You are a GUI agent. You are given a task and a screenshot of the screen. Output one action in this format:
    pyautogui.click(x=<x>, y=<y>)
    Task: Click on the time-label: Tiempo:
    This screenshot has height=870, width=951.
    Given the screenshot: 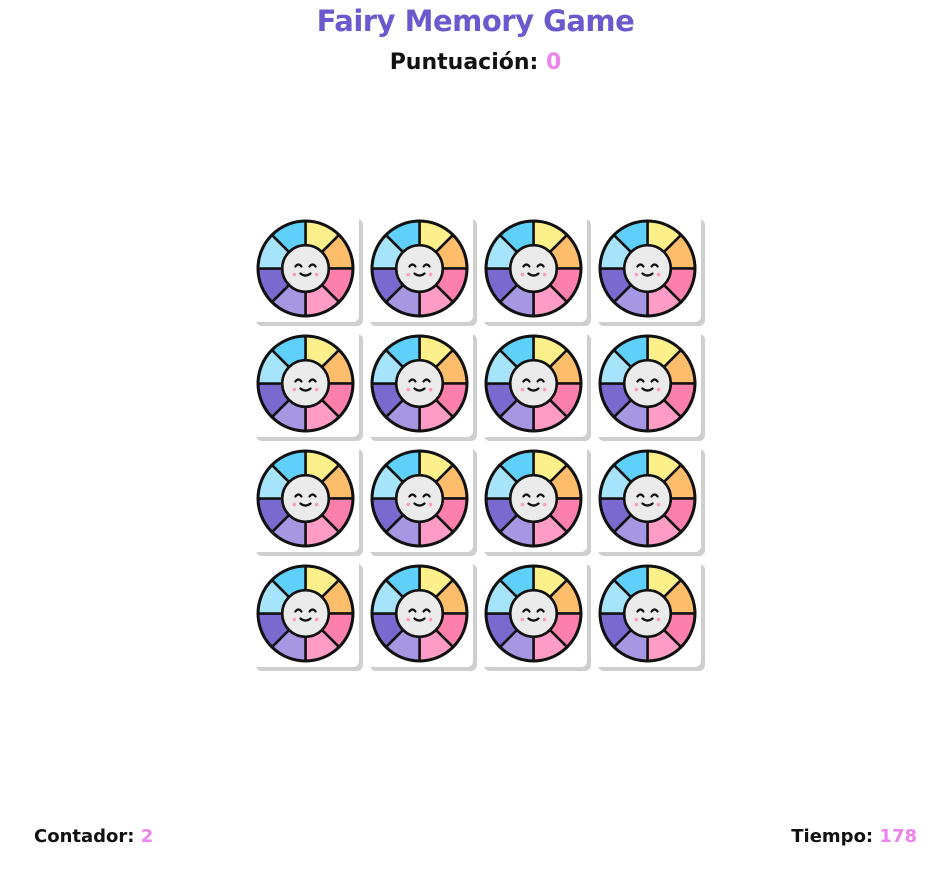 What is the action you would take?
    pyautogui.click(x=832, y=836)
    